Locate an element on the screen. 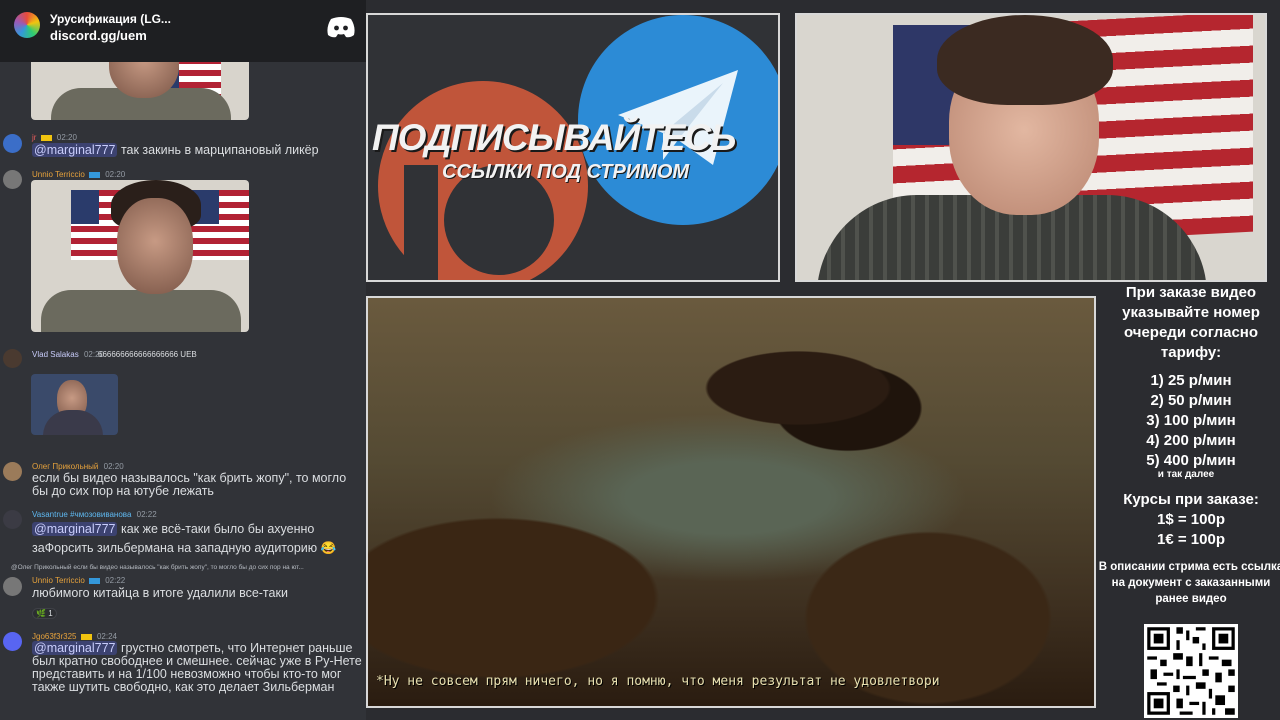 The height and width of the screenshot is (720, 1280). exchange-rates: Курсы при заказе: 1$ = 100р 1€ = 100р is located at coordinates (1188, 520).